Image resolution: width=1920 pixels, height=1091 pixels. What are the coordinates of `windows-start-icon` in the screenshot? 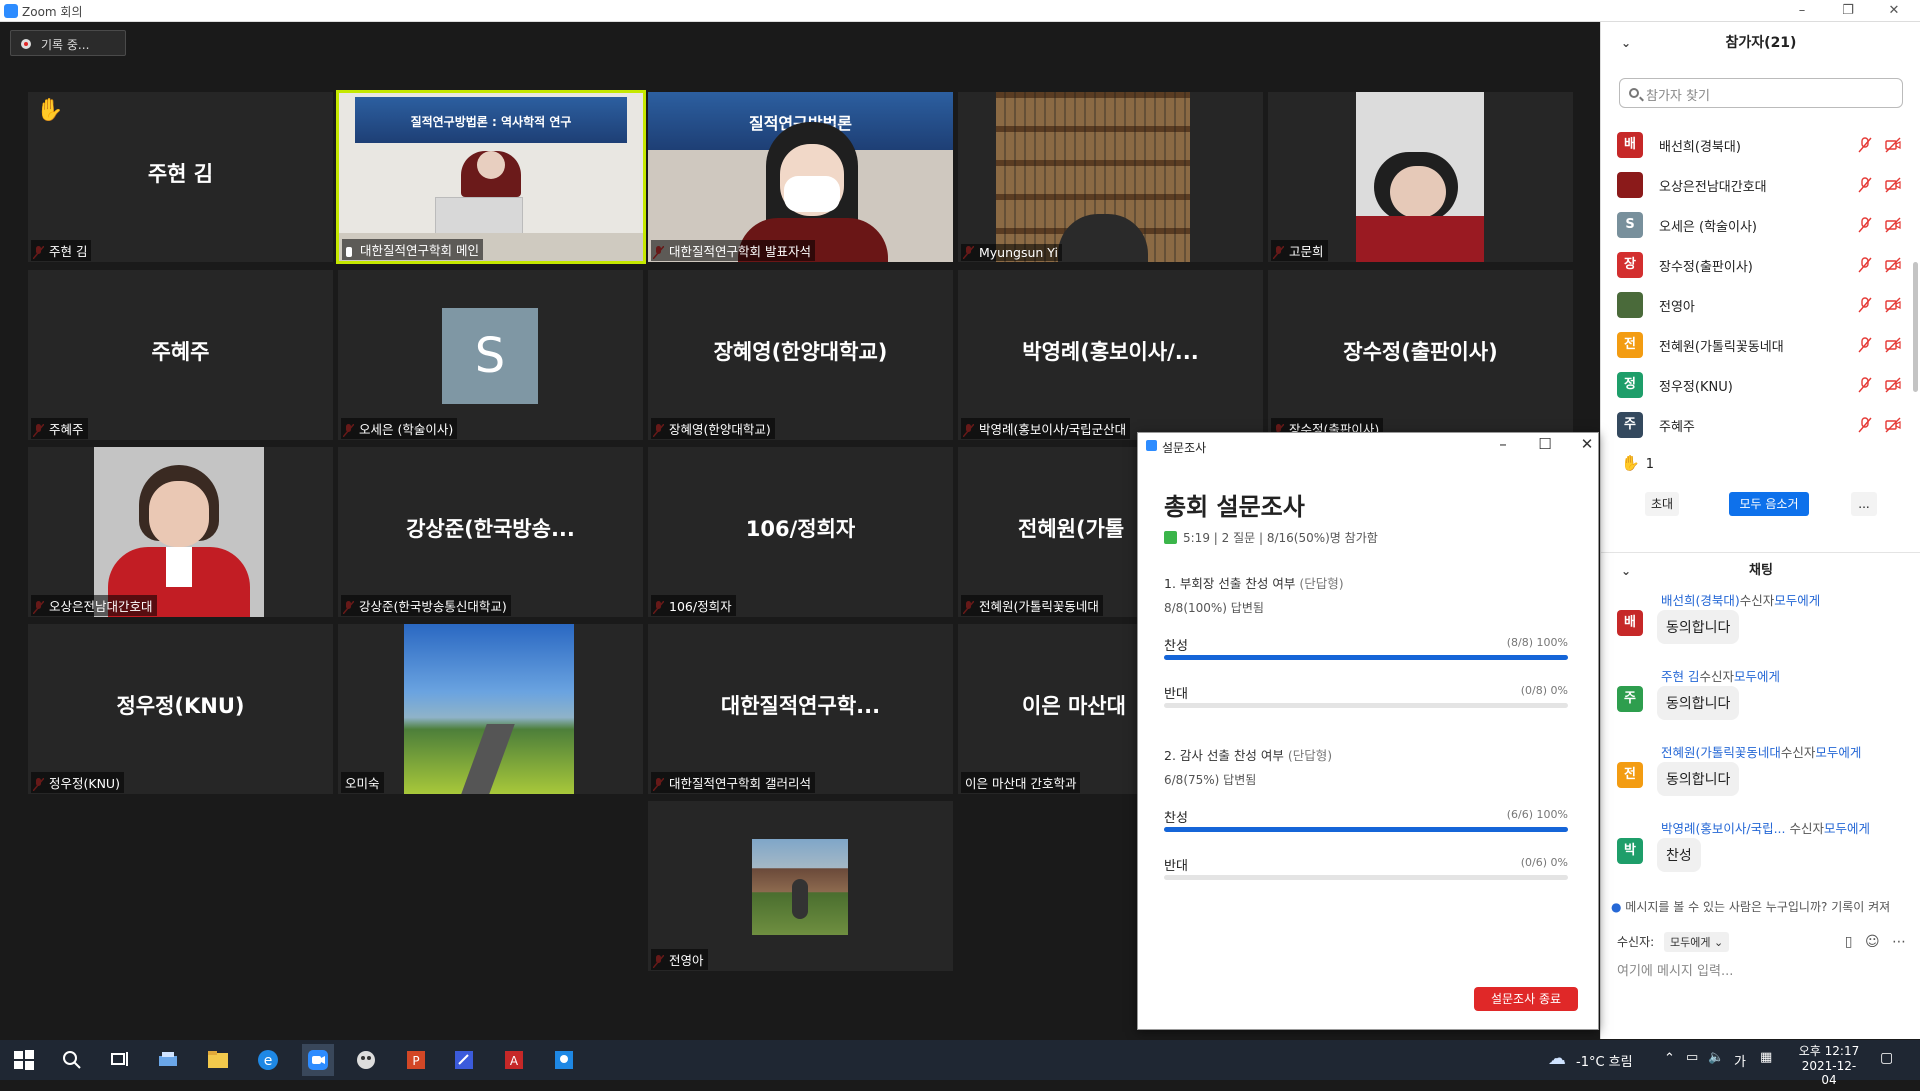 It's located at (24, 1060).